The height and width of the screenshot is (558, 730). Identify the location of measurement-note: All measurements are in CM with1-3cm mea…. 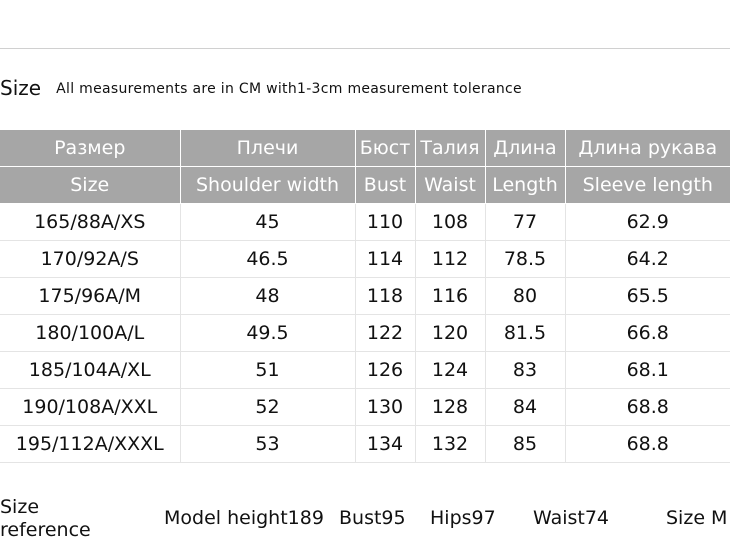
(289, 89).